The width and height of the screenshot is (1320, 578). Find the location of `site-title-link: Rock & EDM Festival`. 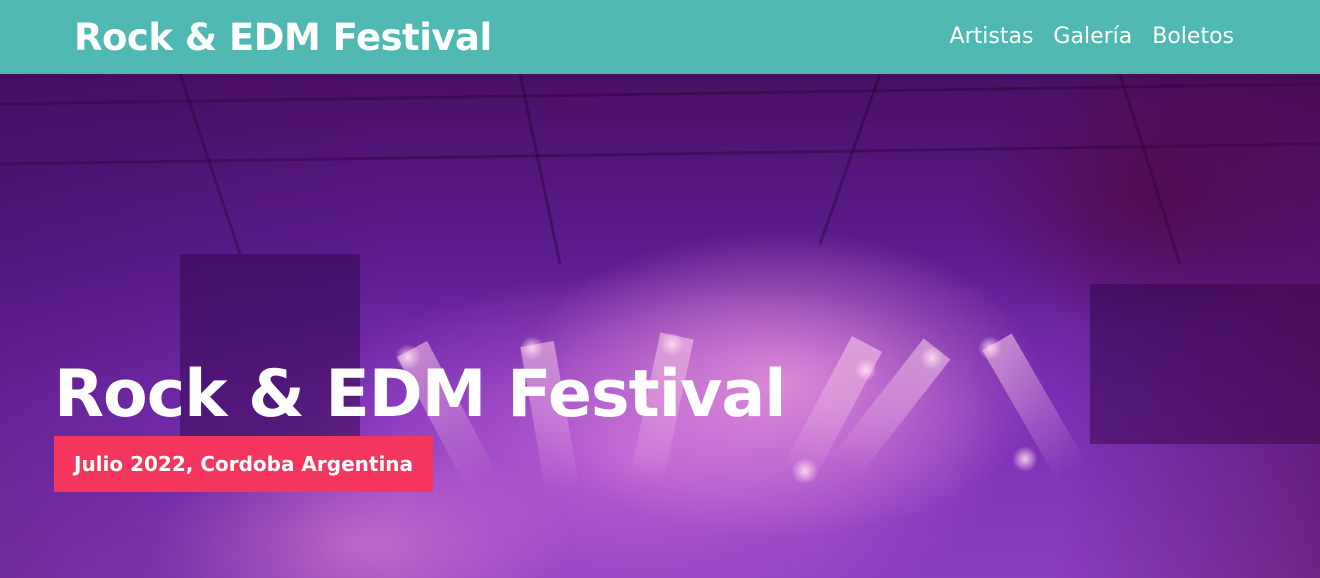

site-title-link: Rock & EDM Festival is located at coordinates (283, 37).